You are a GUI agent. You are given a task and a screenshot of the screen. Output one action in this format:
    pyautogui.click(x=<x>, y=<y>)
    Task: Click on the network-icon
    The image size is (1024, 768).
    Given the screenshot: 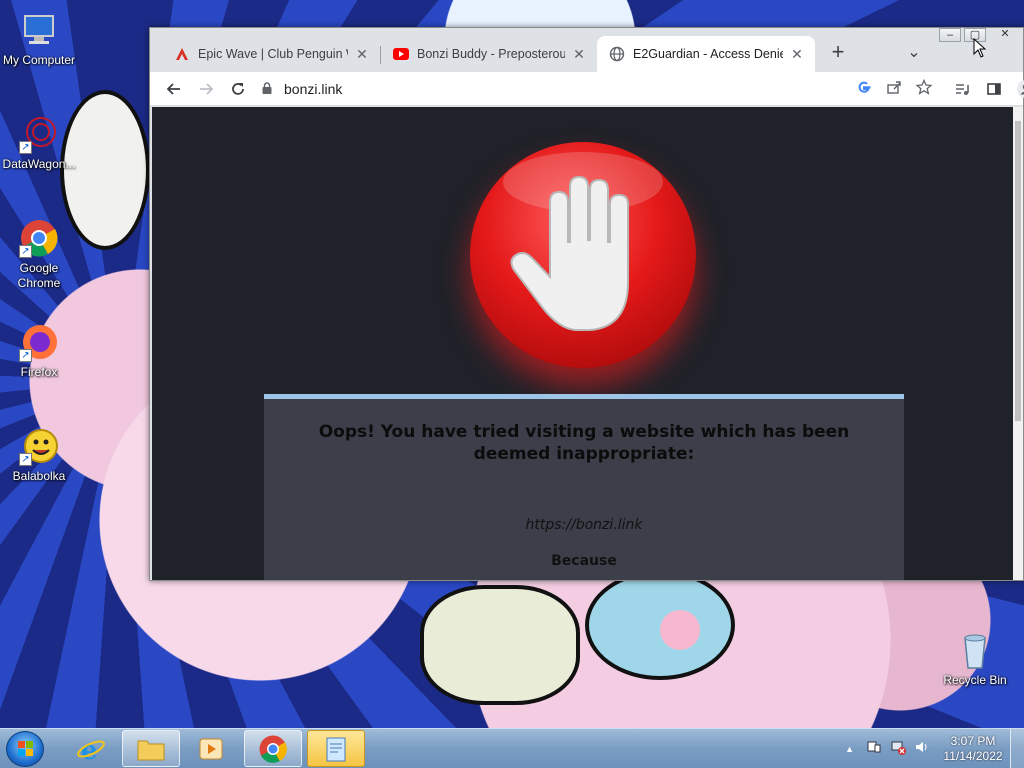 What is the action you would take?
    pyautogui.click(x=898, y=749)
    